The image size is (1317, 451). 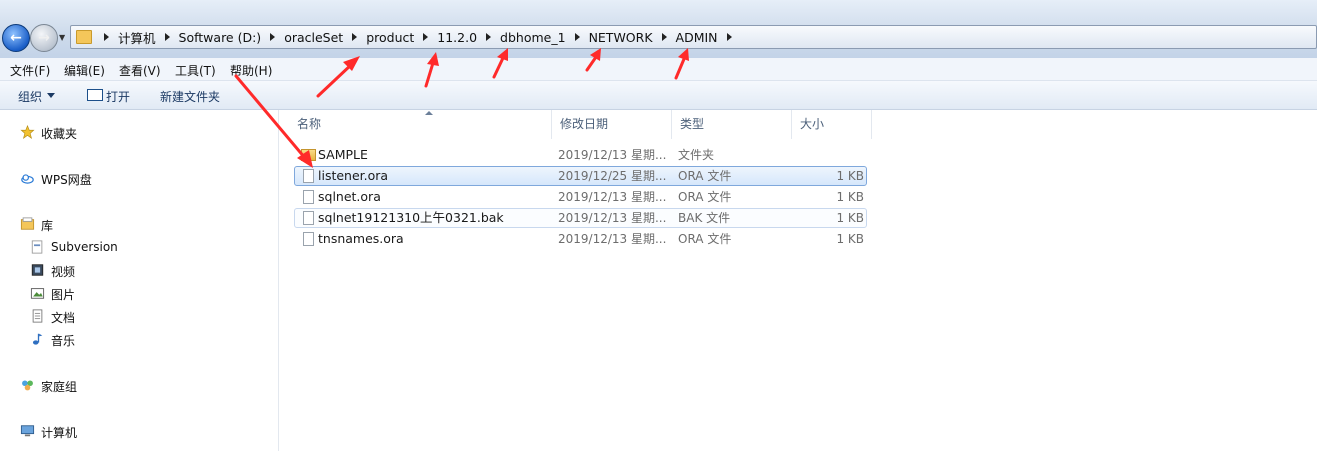 What do you see at coordinates (27, 223) in the screenshot?
I see `library-icon` at bounding box center [27, 223].